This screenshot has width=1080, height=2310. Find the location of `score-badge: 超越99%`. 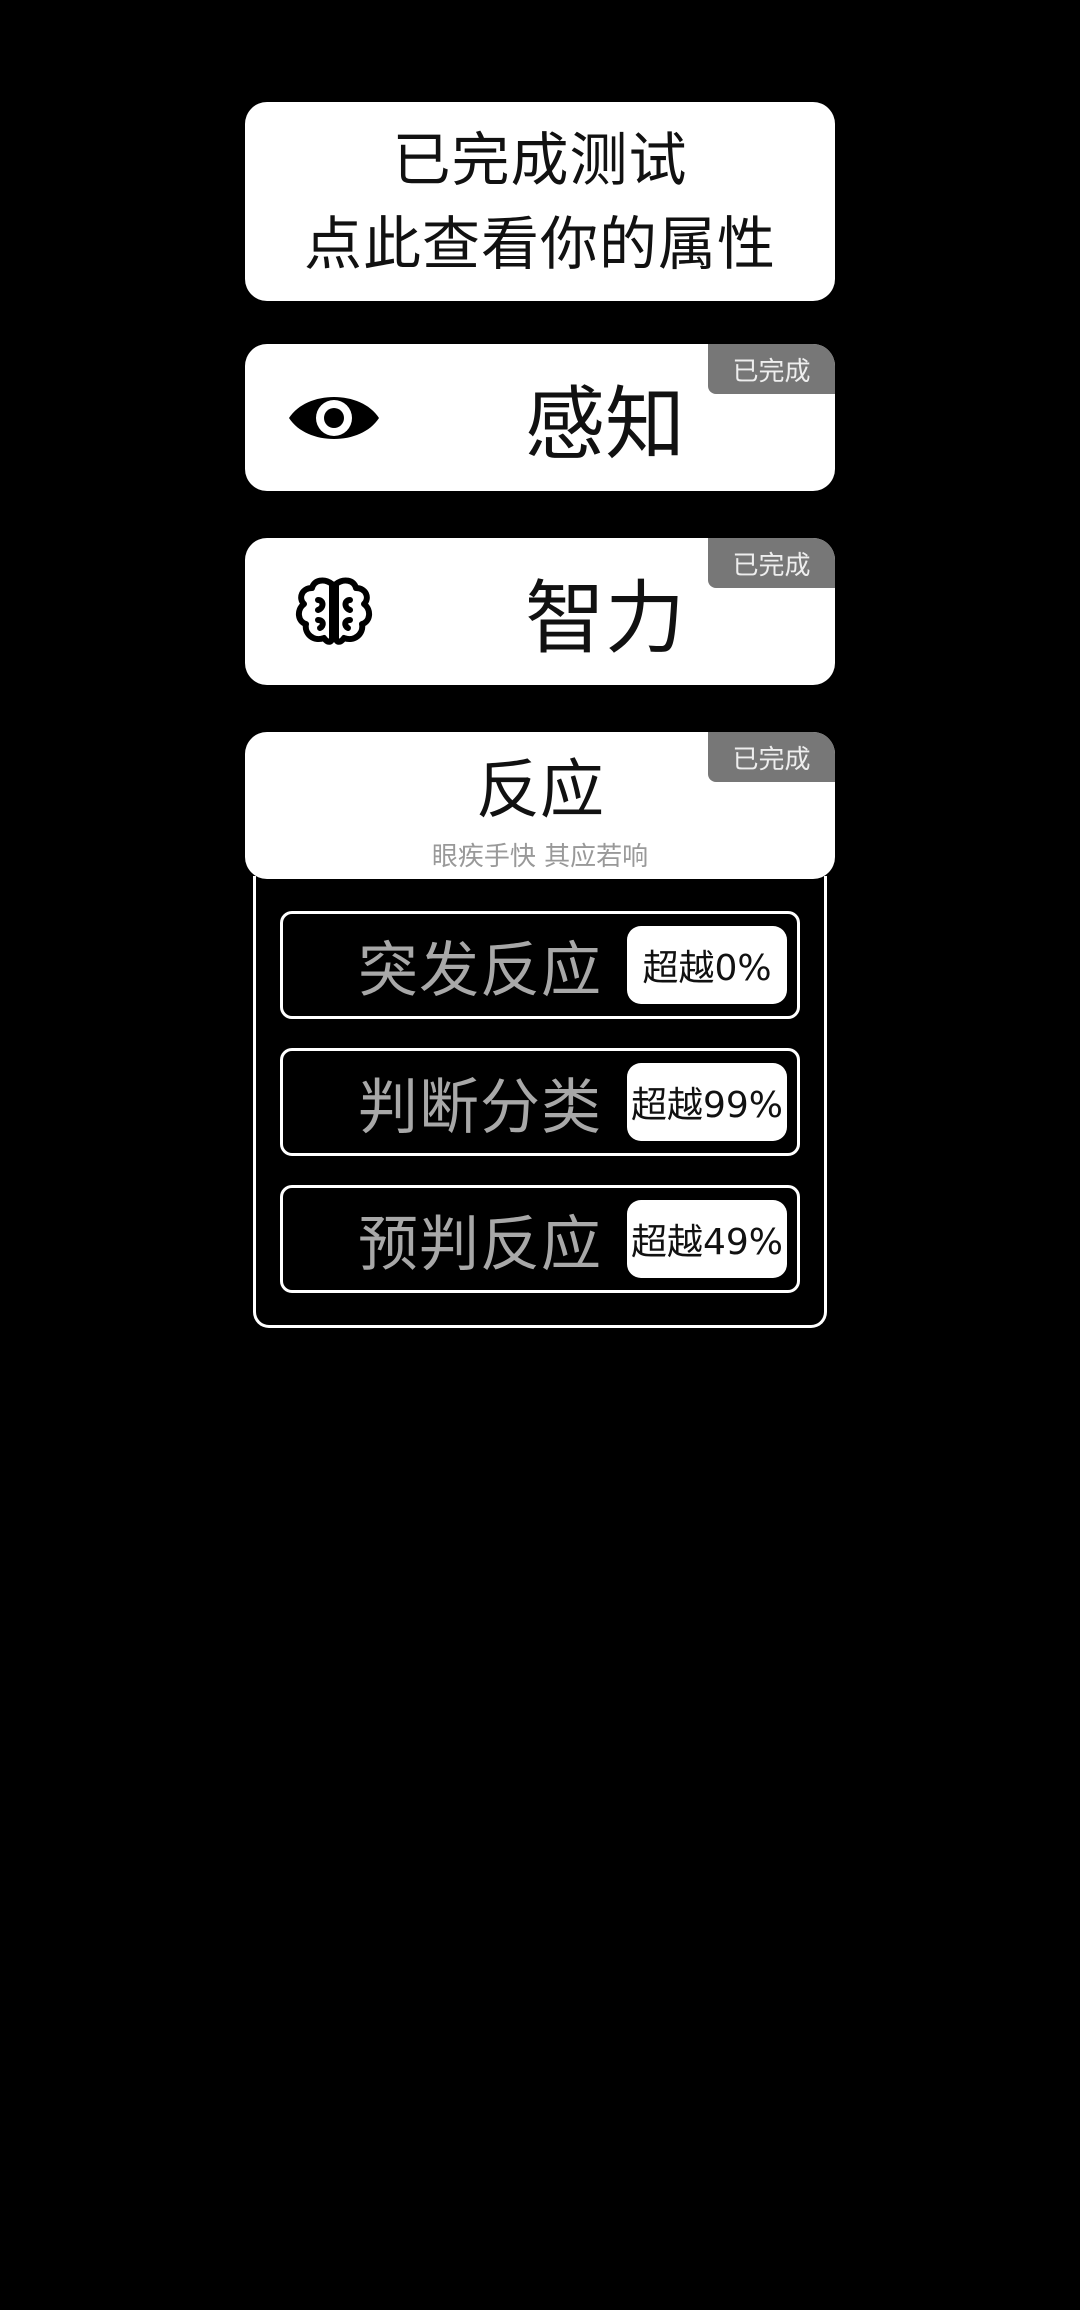

score-badge: 超越99% is located at coordinates (707, 1102).